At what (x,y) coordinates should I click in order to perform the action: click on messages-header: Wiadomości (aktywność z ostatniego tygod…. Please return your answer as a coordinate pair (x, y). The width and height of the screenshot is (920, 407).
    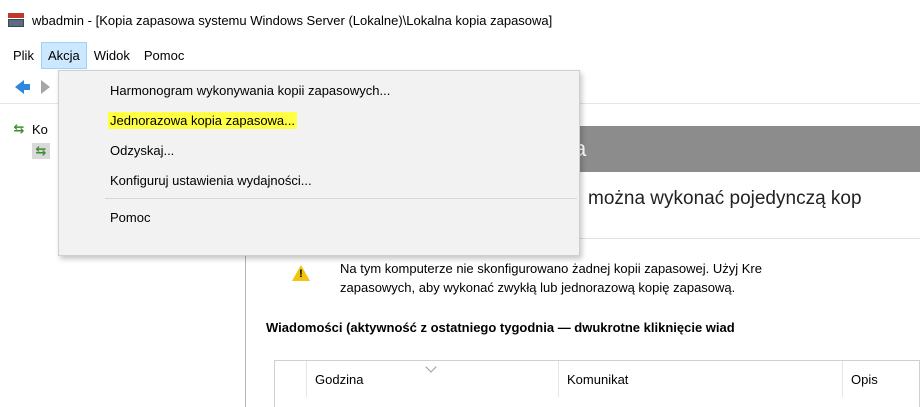
    Looking at the image, I should click on (500, 327).